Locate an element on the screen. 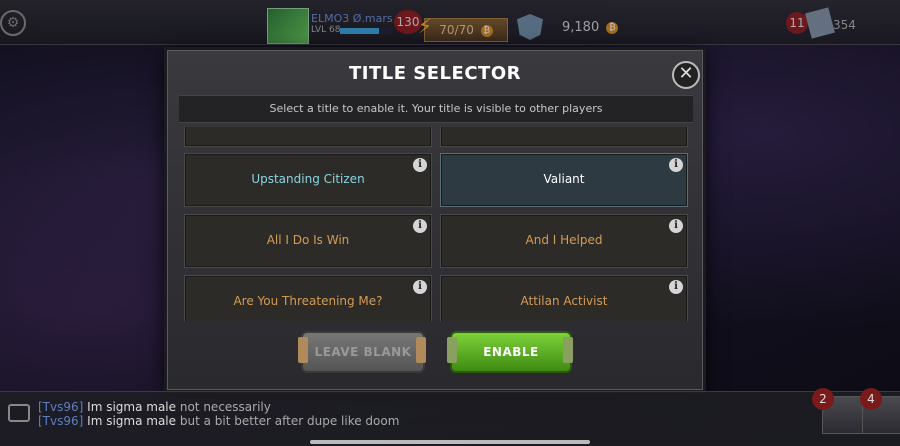 This screenshot has width=900, height=446. chat-reply: but a bit better after dupe like doom is located at coordinates (289, 421).